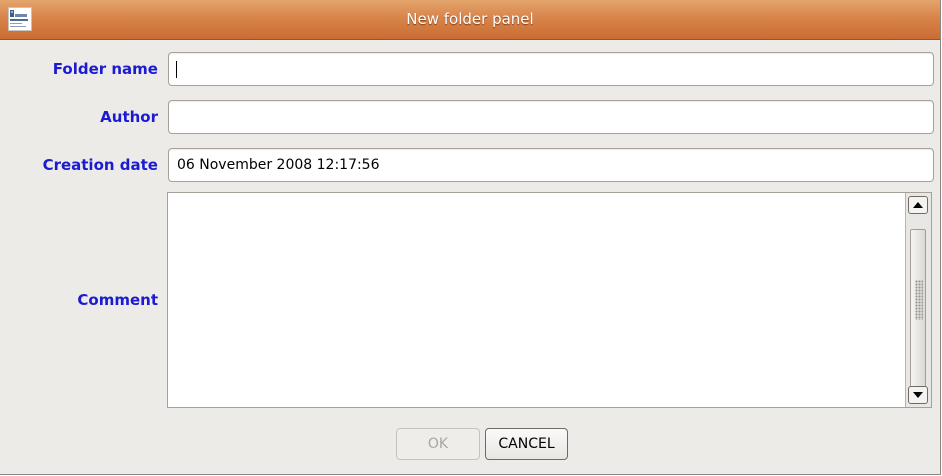 The height and width of the screenshot is (476, 942). Describe the element at coordinates (105, 69) in the screenshot. I see `folder-name-label: Folder name` at that location.